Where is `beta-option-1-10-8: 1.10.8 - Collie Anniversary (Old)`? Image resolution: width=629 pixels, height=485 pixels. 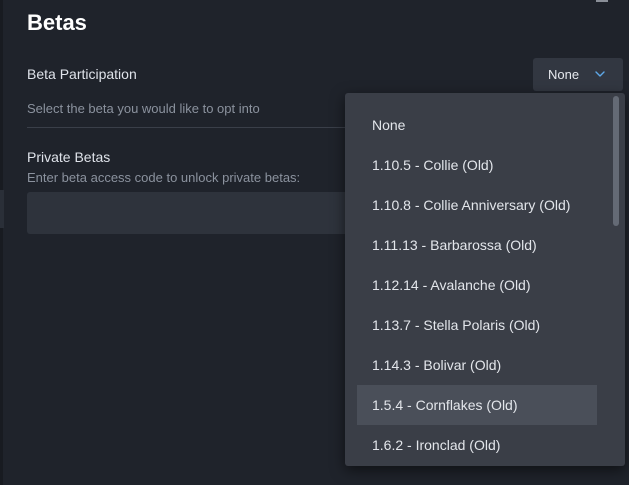 beta-option-1-10-8: 1.10.8 - Collie Anniversary (Old) is located at coordinates (477, 205).